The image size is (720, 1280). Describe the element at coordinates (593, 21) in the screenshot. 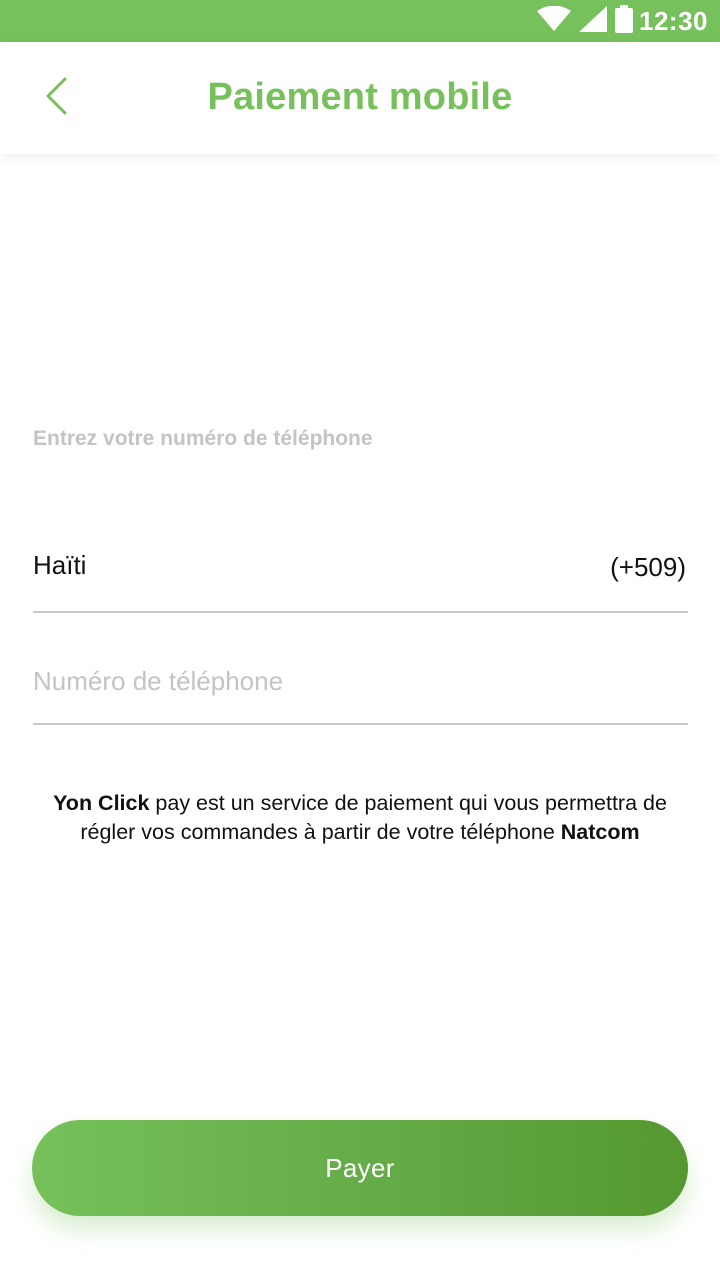

I see `signal-icon` at that location.